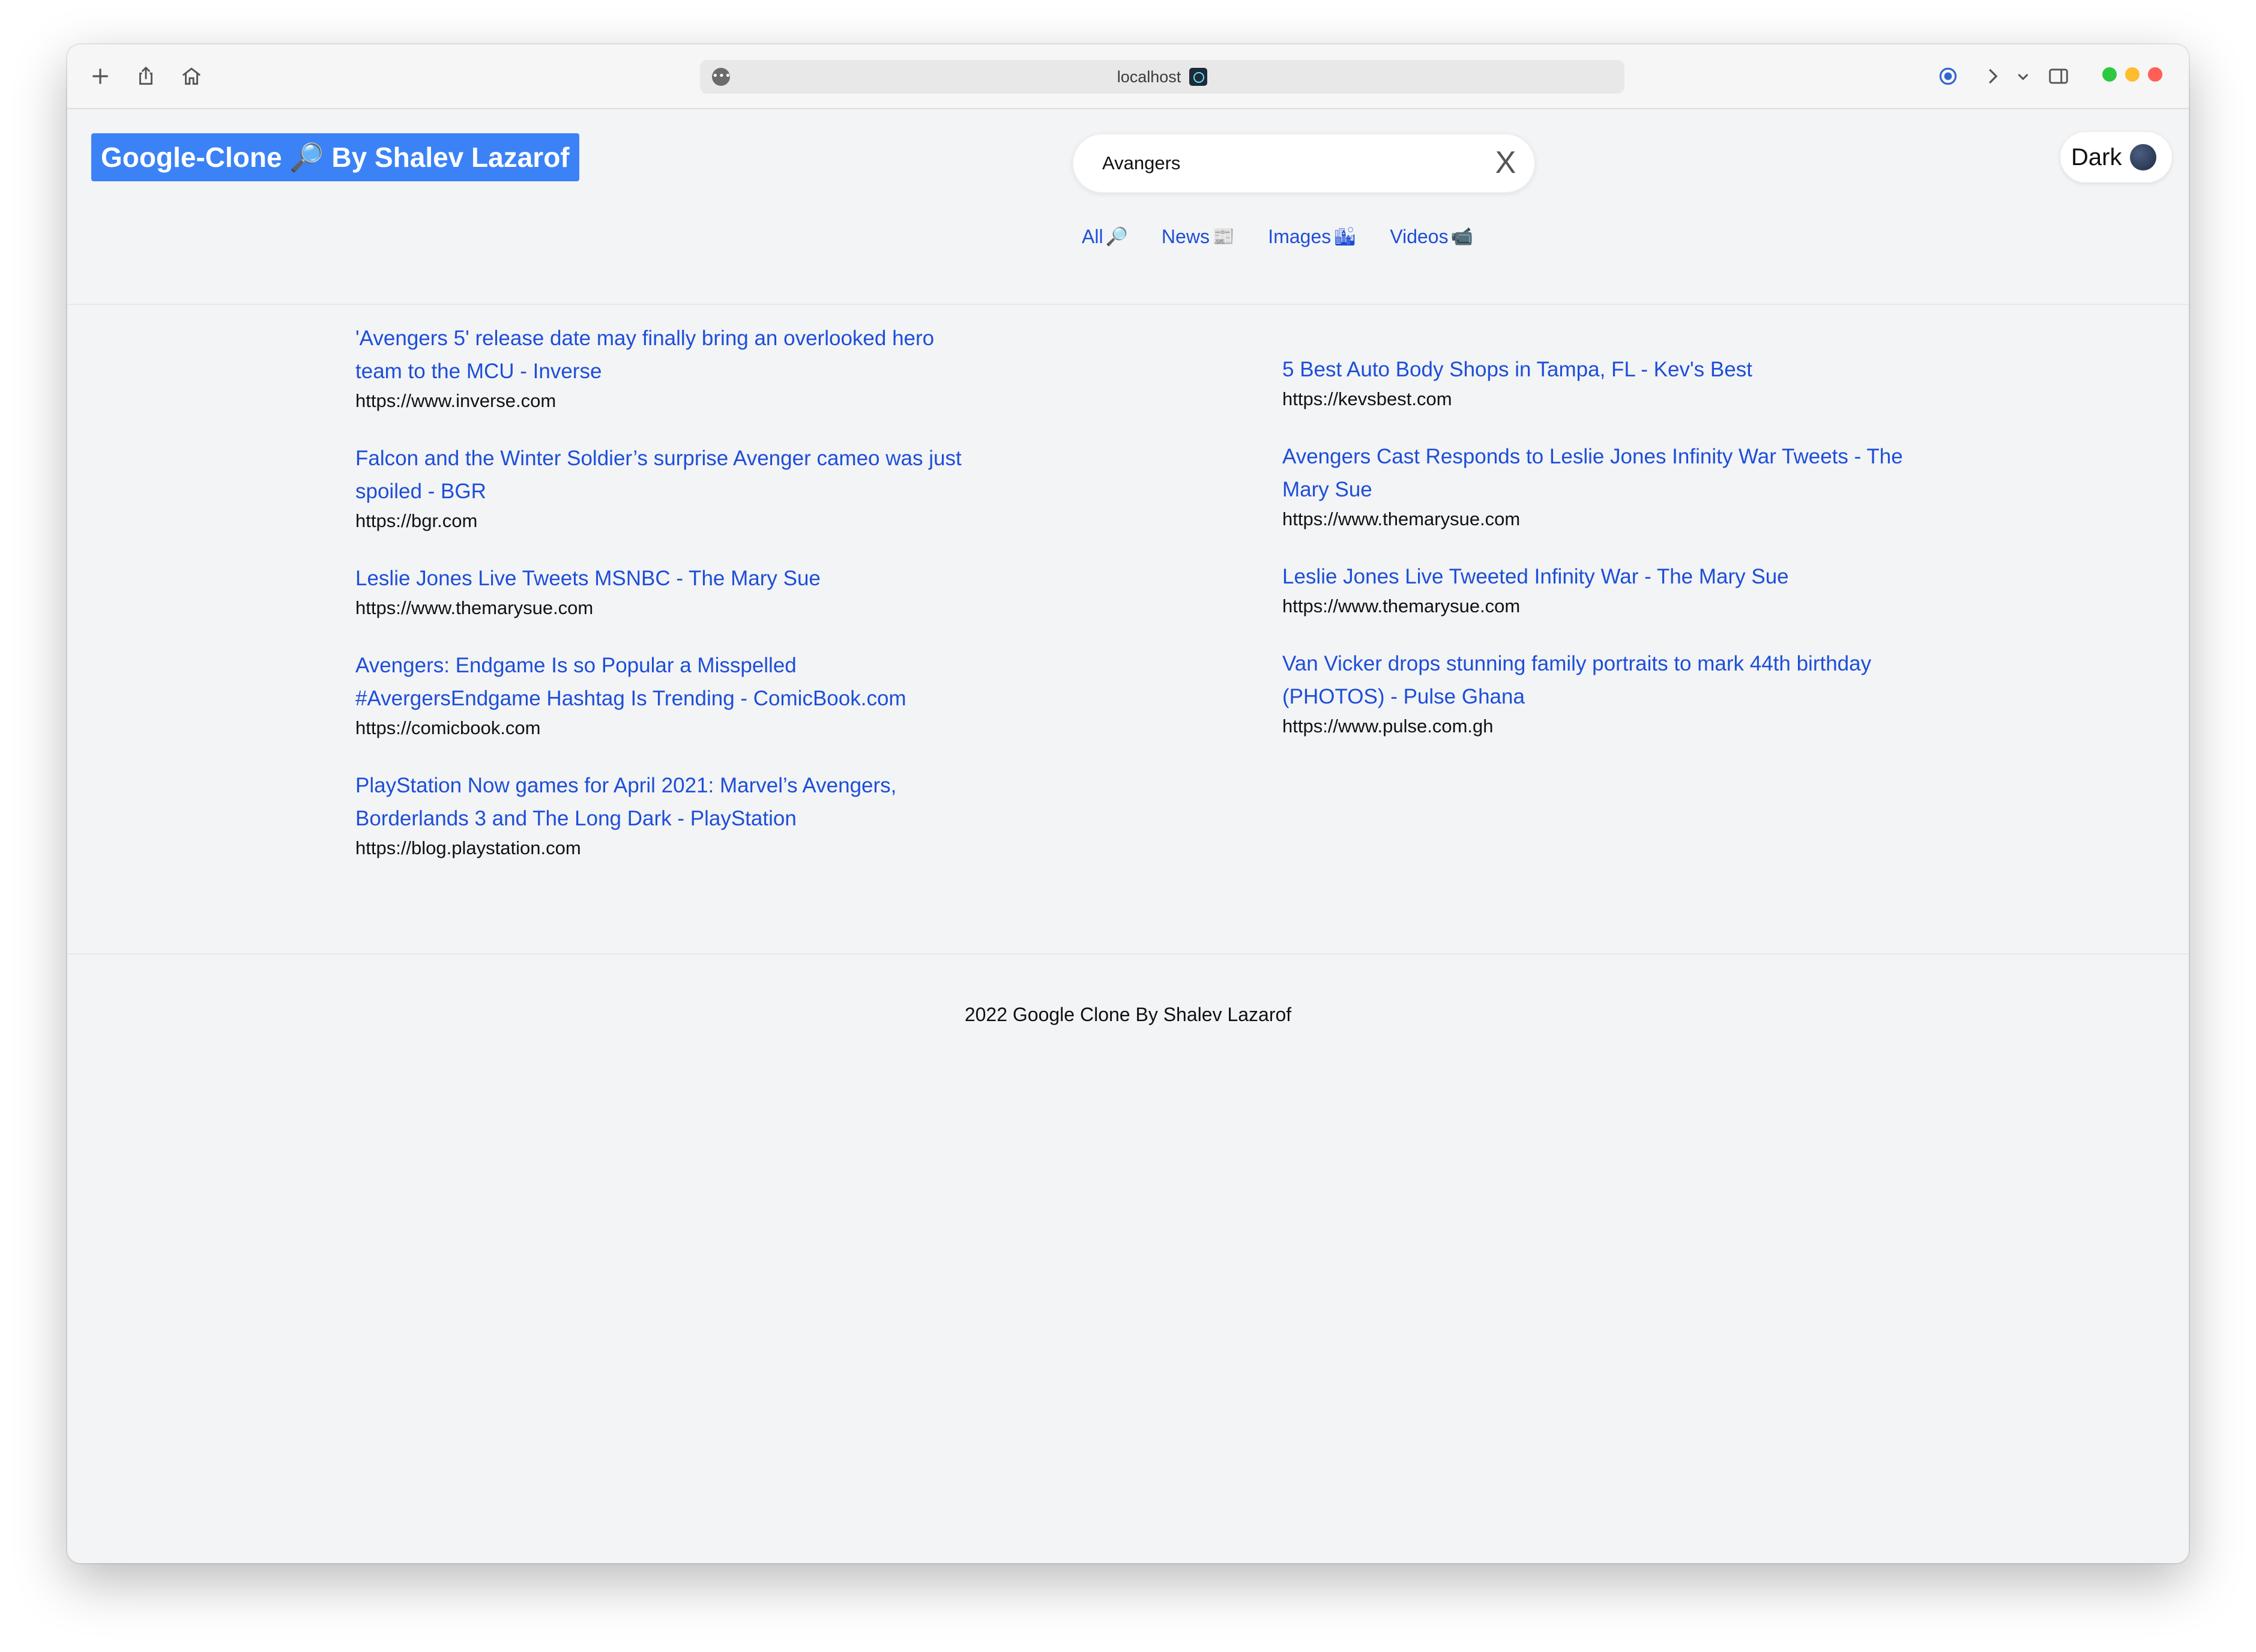 The width and height of the screenshot is (2256, 1652). I want to click on search-input, so click(1271, 163).